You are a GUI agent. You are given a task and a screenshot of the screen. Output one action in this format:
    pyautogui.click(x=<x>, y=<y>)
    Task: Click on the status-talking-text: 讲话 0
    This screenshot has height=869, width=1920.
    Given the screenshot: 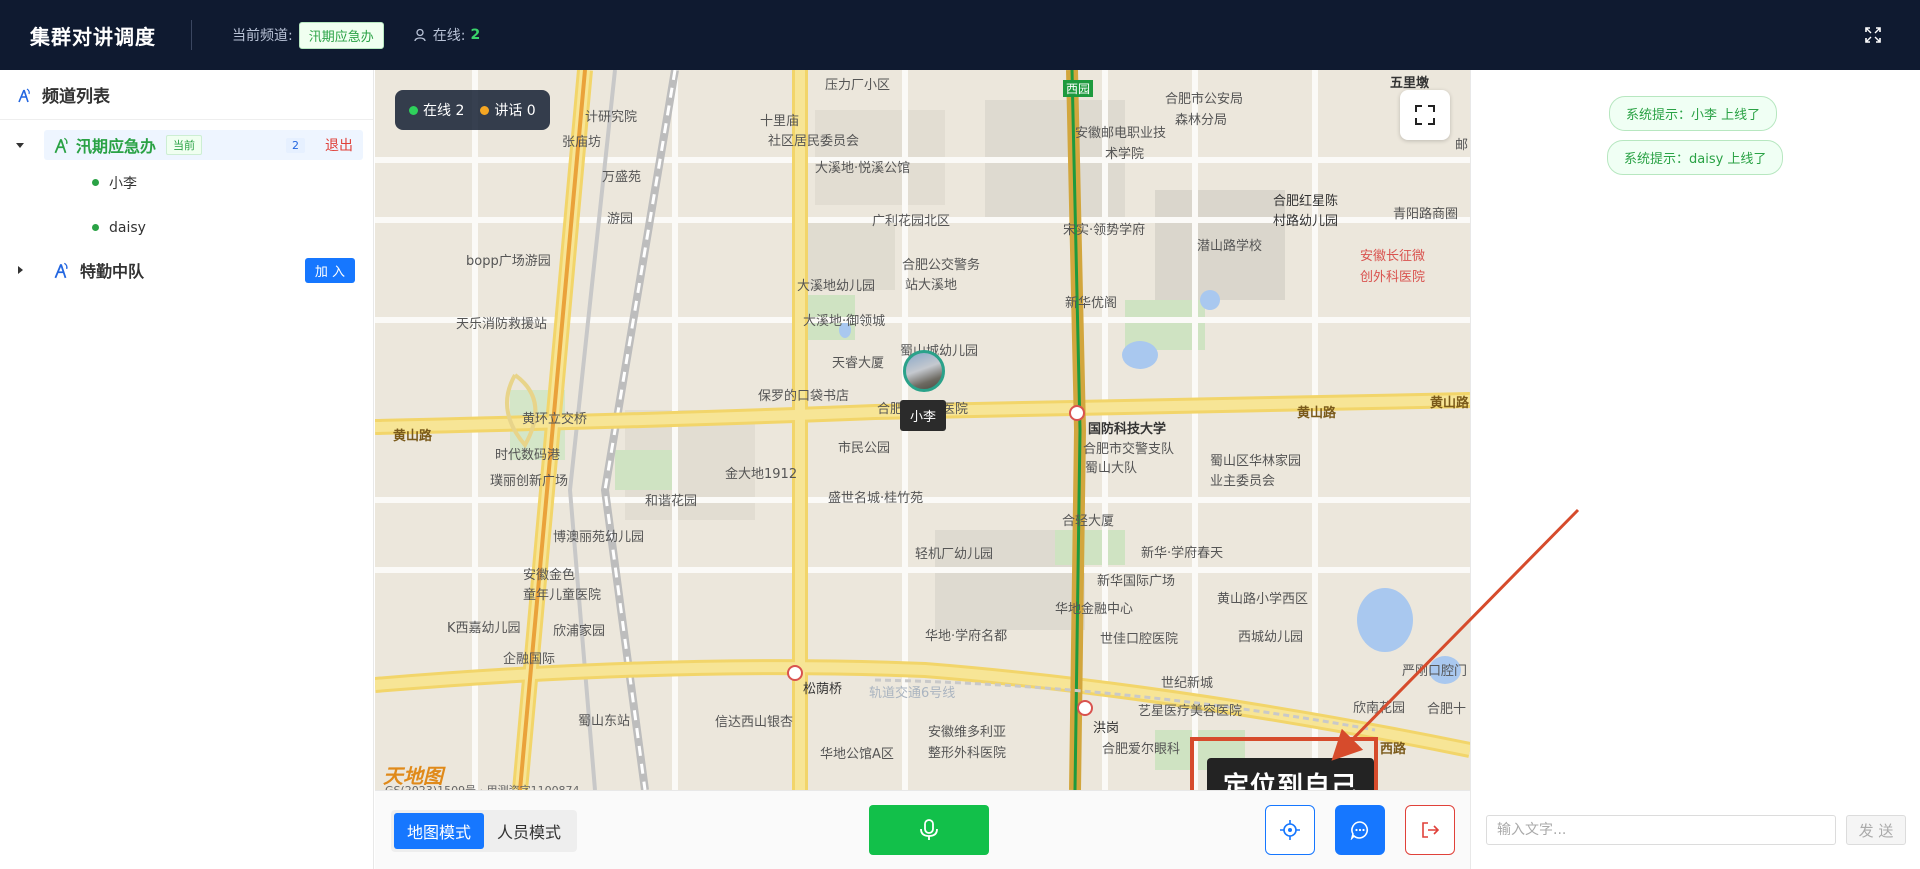 What is the action you would take?
    pyautogui.click(x=515, y=111)
    